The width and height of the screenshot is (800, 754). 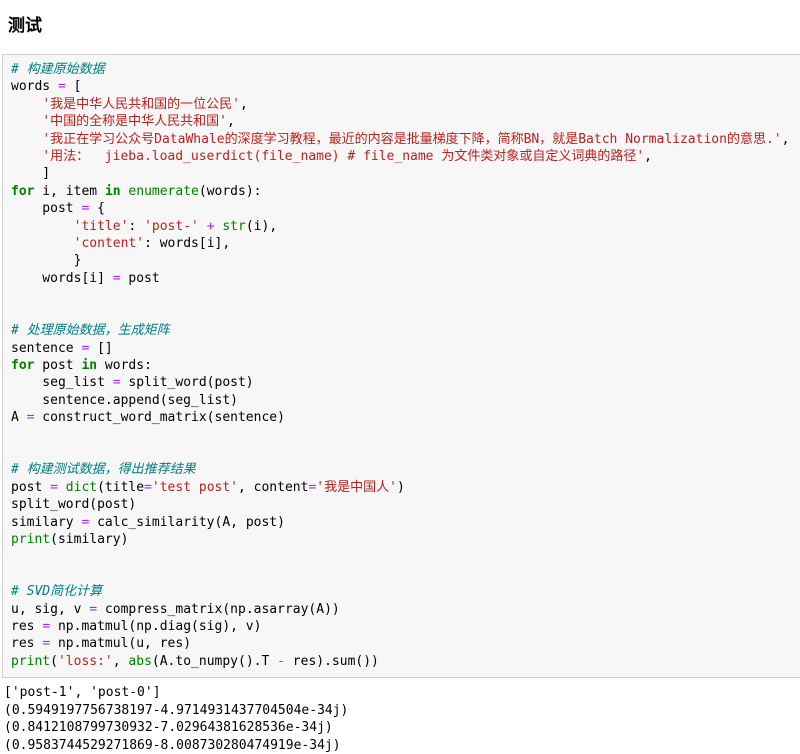 I want to click on code-line: for i, item in enumerate(words):, so click(x=401, y=191).